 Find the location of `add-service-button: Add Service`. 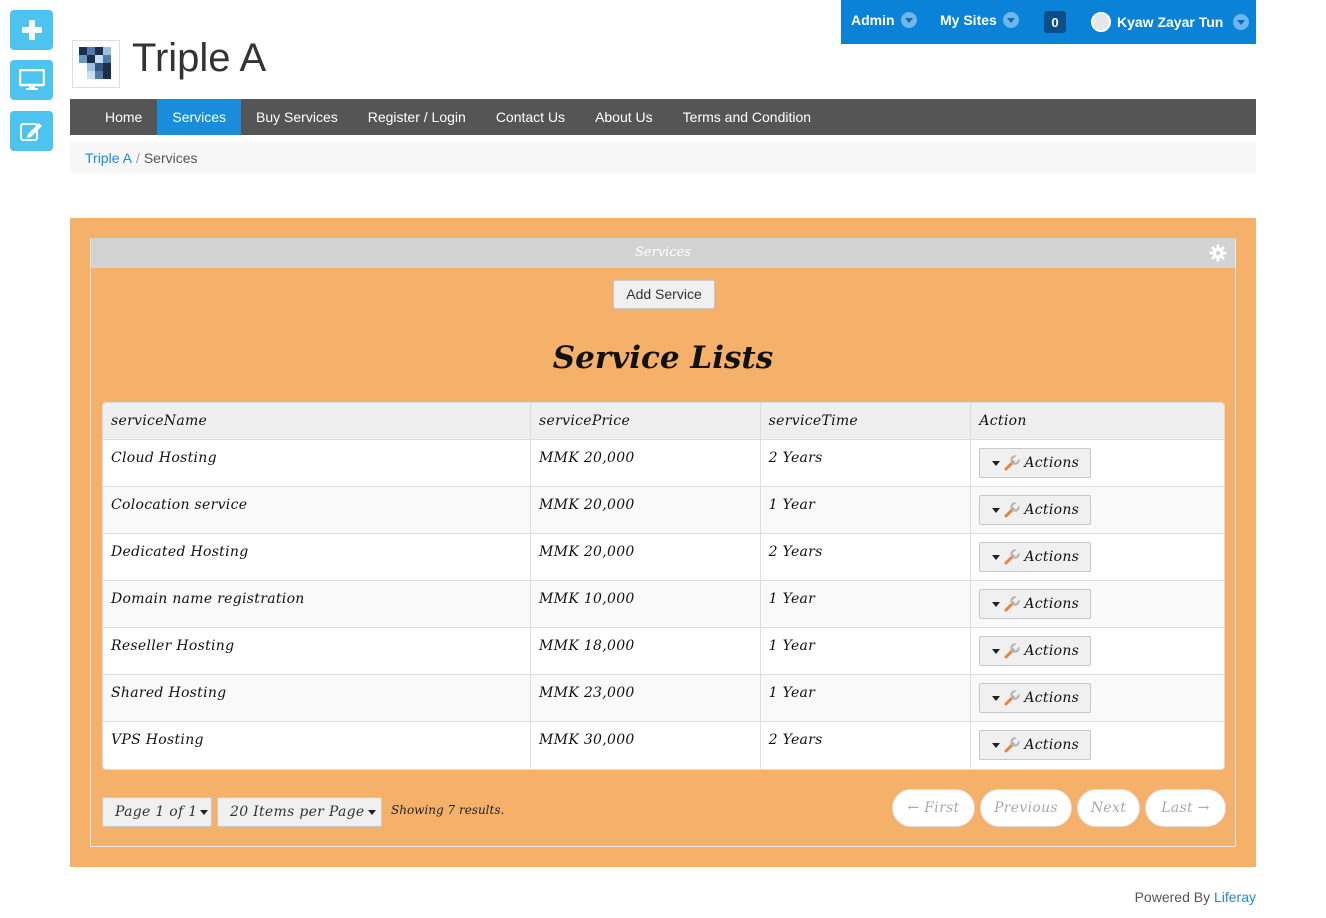

add-service-button: Add Service is located at coordinates (664, 294).